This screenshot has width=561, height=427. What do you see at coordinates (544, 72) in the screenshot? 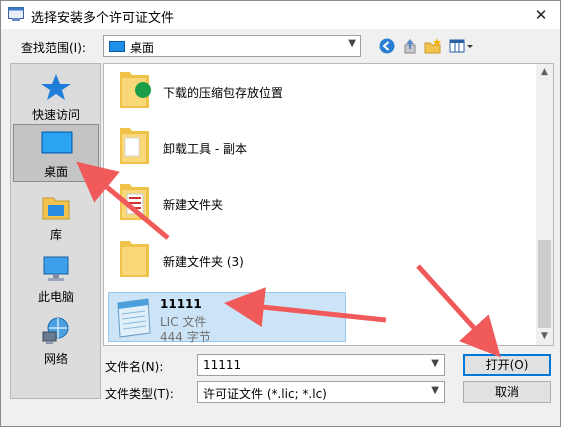
I see `scroll-up-icon: ▲` at bounding box center [544, 72].